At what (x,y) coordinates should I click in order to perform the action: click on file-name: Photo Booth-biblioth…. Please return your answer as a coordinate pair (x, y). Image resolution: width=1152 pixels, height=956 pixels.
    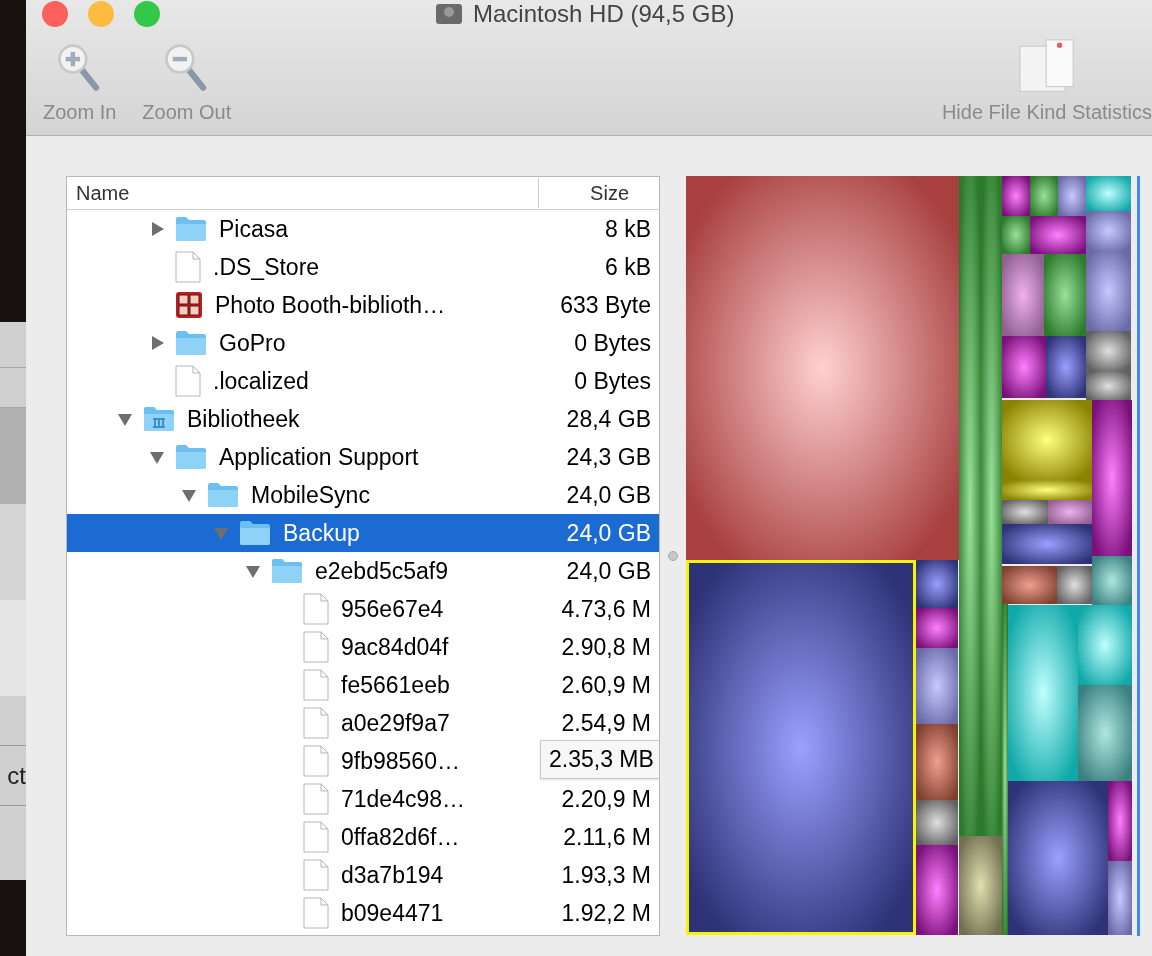
    Looking at the image, I should click on (330, 305).